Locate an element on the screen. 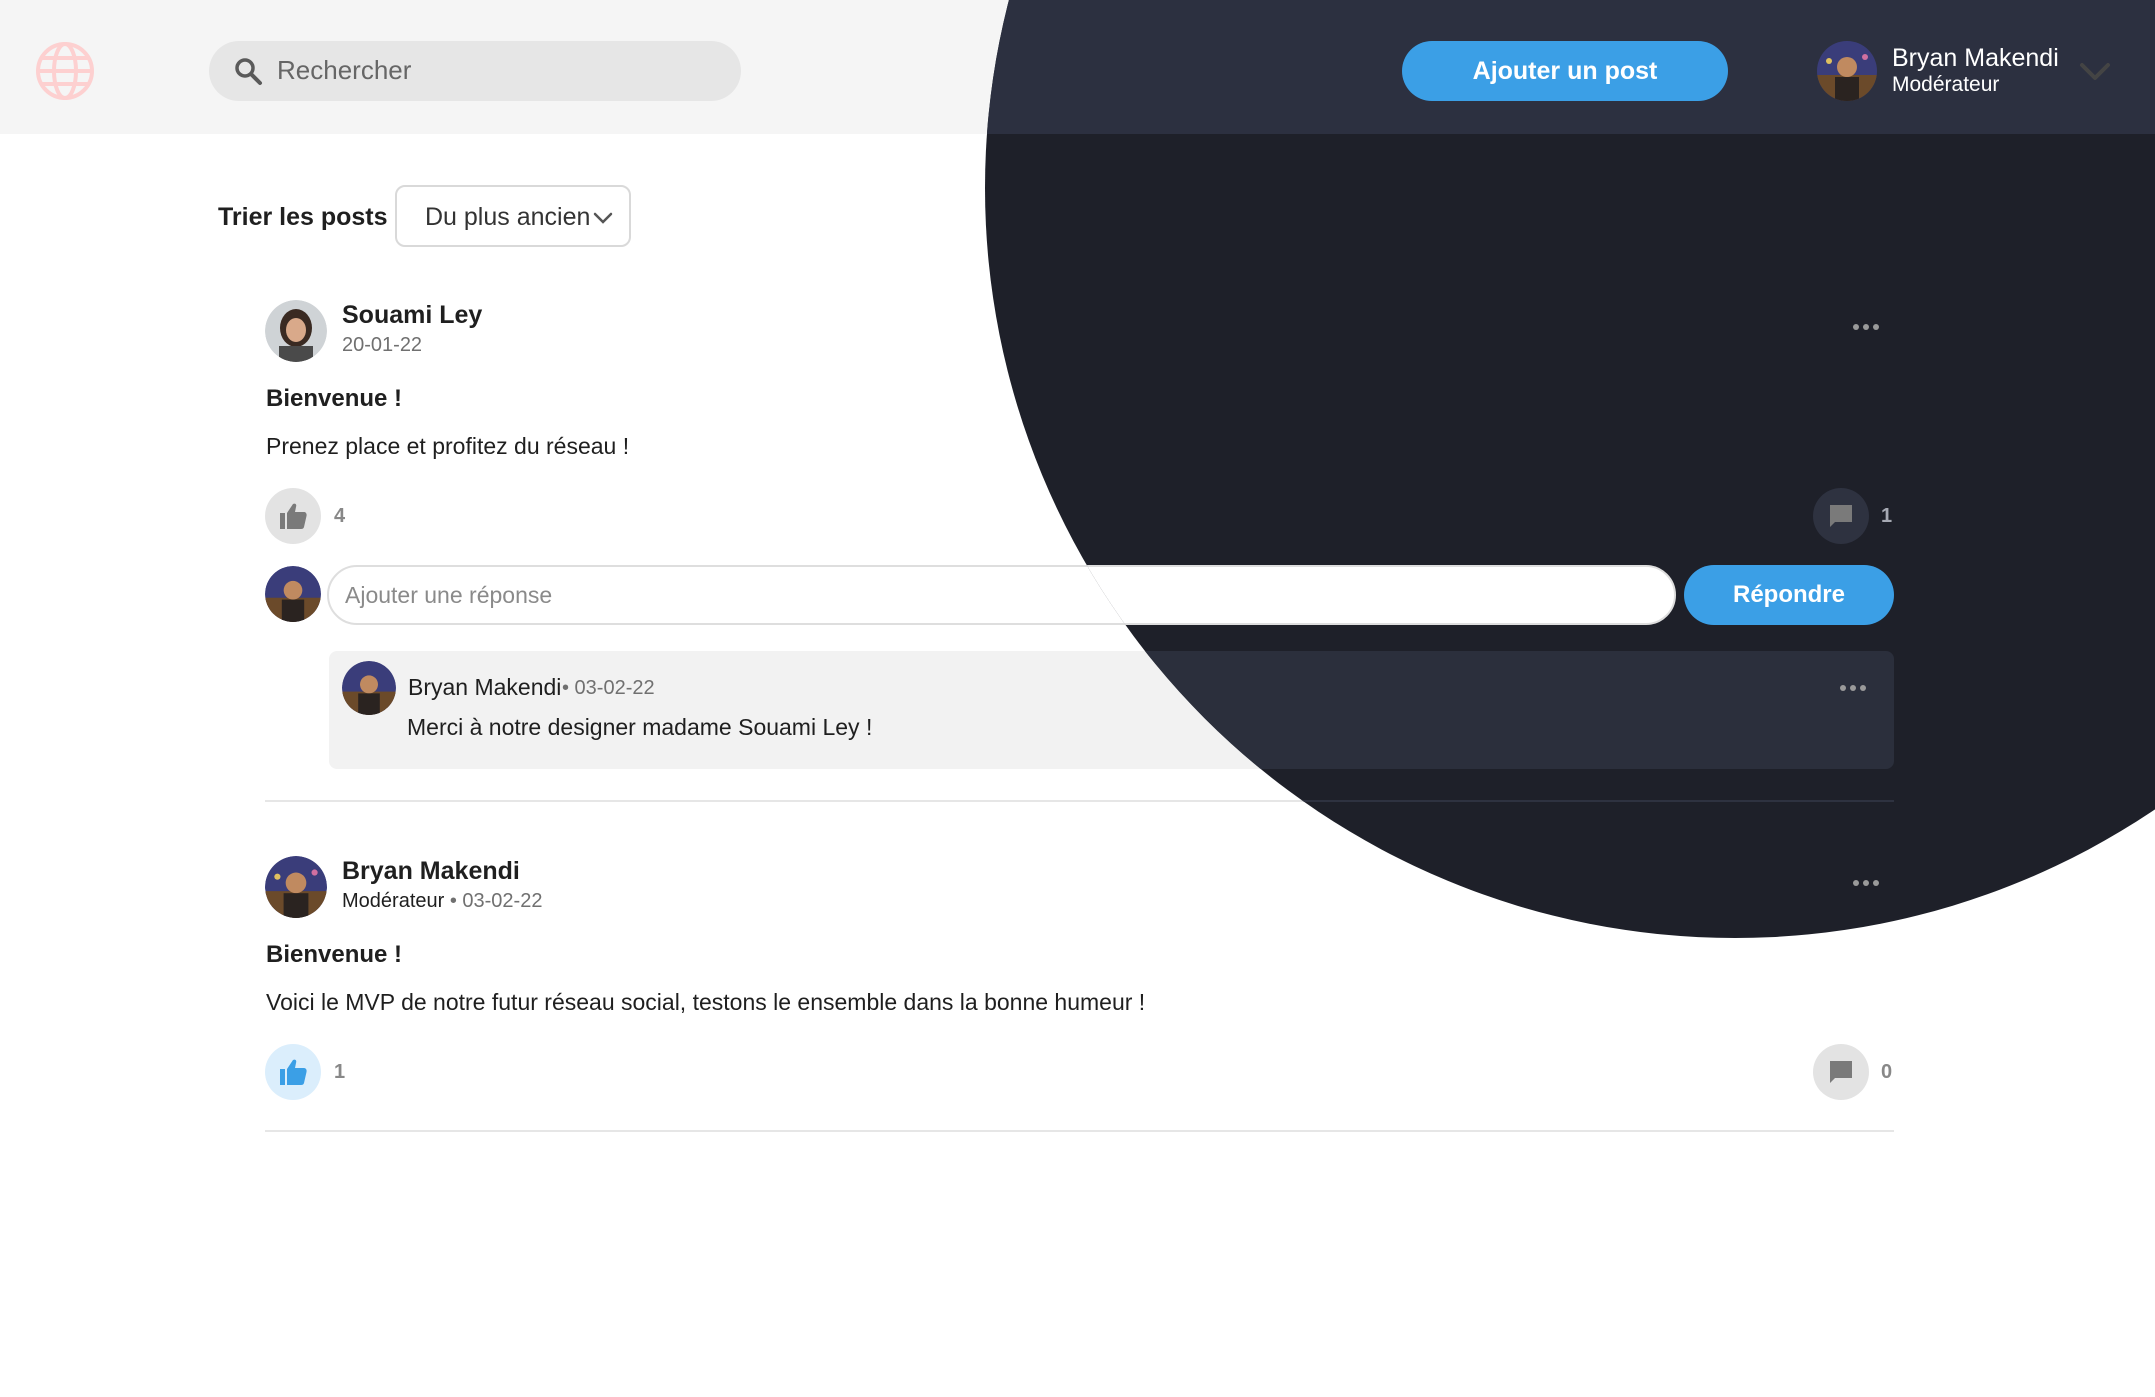 The image size is (2155, 1397). reply-button: Répondre is located at coordinates (1789, 595).